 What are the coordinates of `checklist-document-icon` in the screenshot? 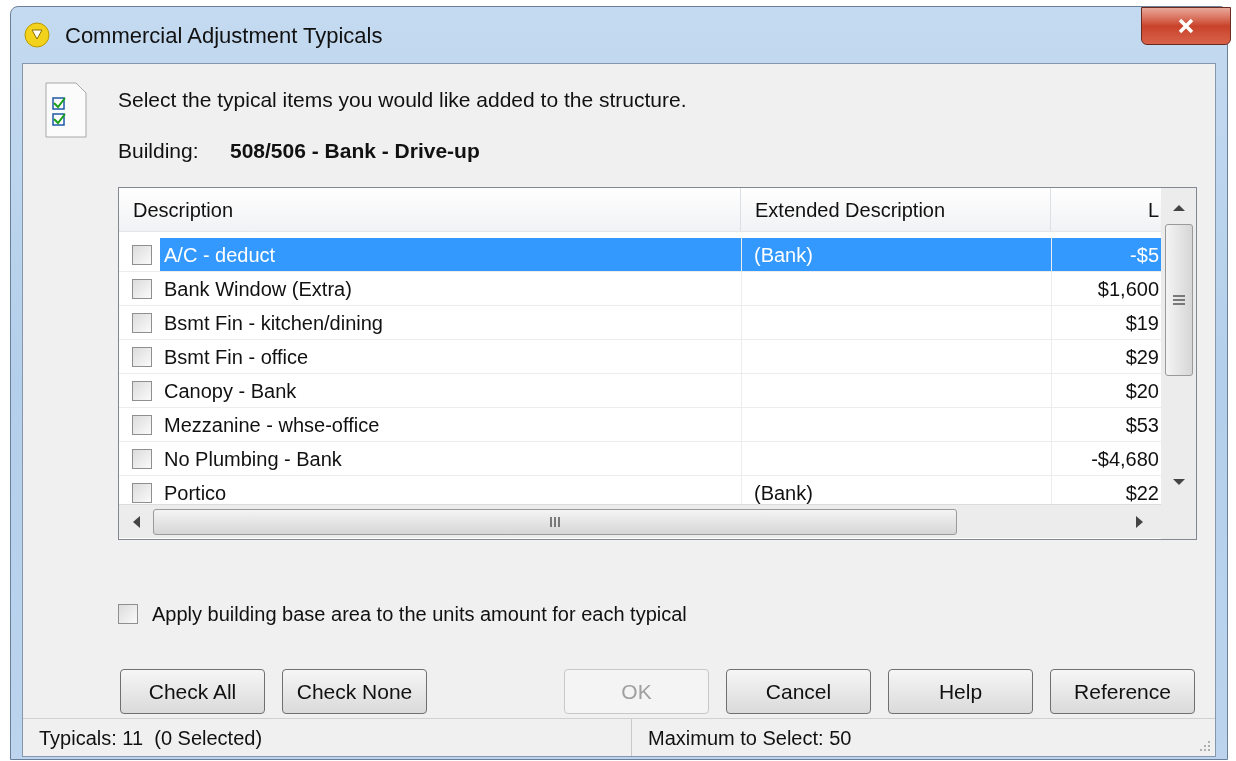 It's located at (66, 110).